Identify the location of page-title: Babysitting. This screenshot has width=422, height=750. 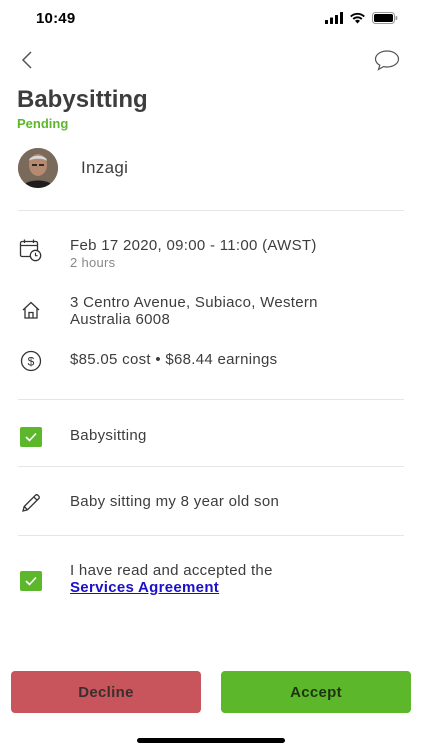
(82, 99).